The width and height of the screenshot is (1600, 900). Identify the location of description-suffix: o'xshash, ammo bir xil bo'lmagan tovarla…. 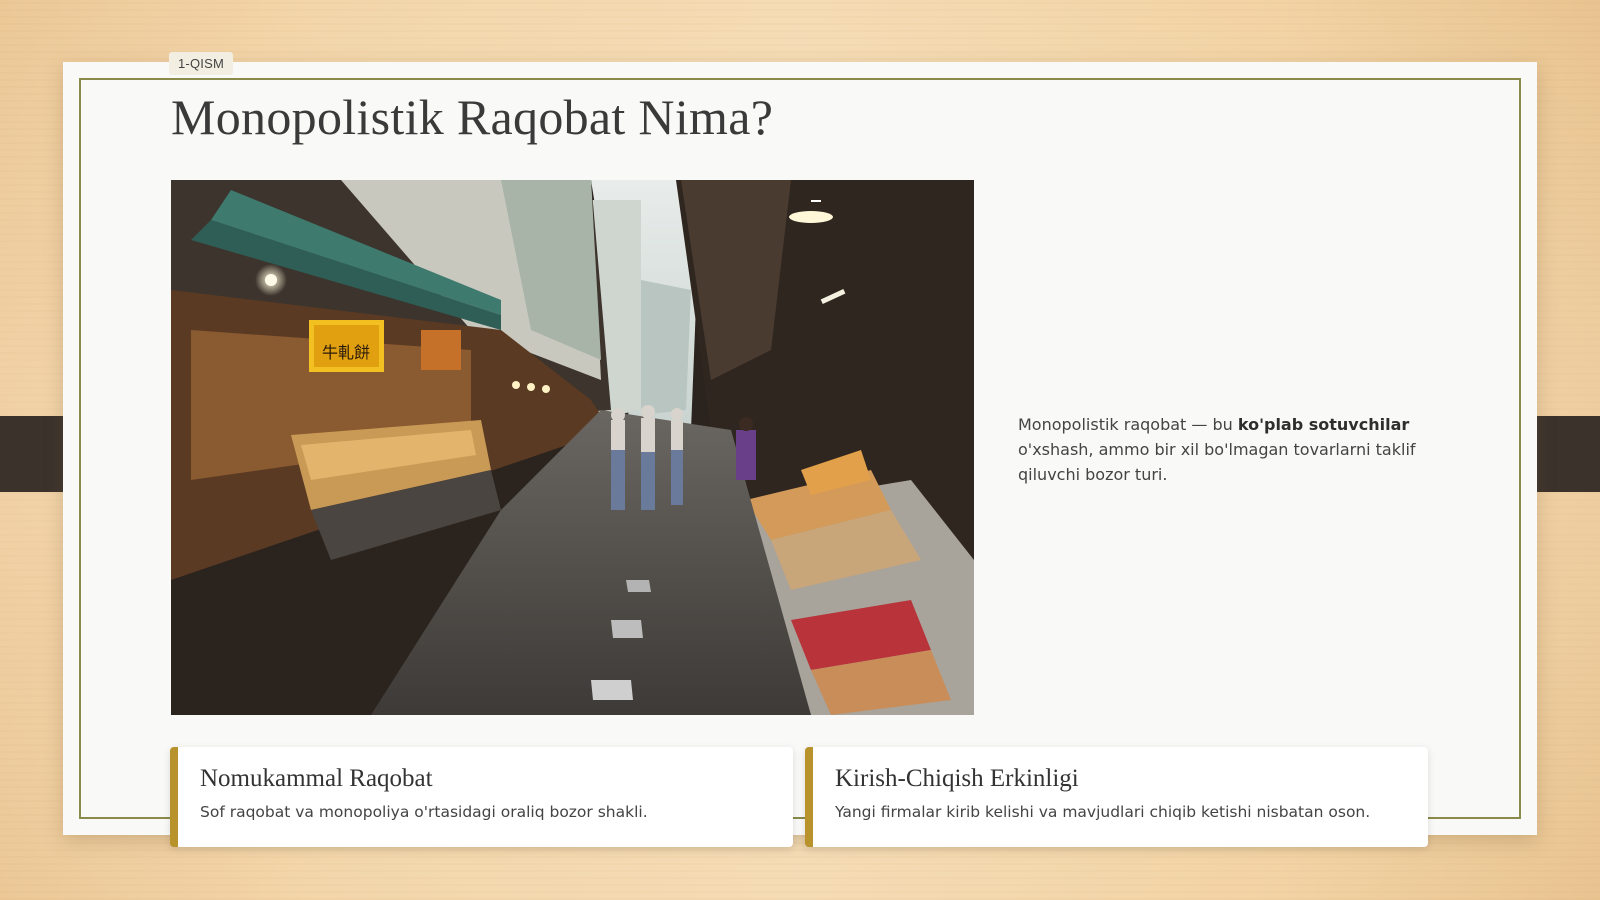
(1217, 462).